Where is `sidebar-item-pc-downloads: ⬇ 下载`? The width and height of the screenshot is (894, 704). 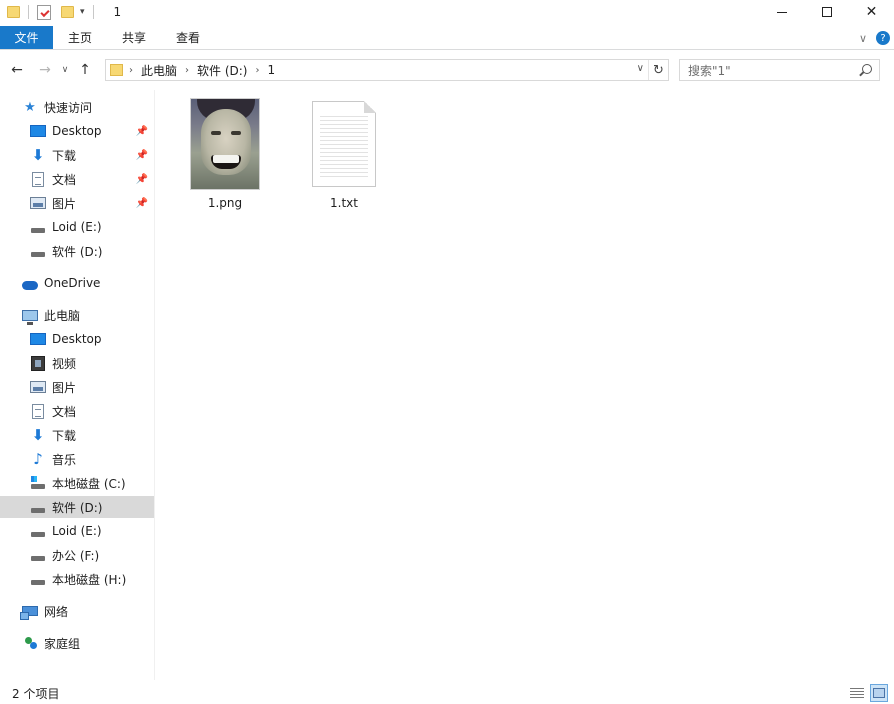
sidebar-item-pc-downloads: ⬇ 下载 is located at coordinates (77, 435).